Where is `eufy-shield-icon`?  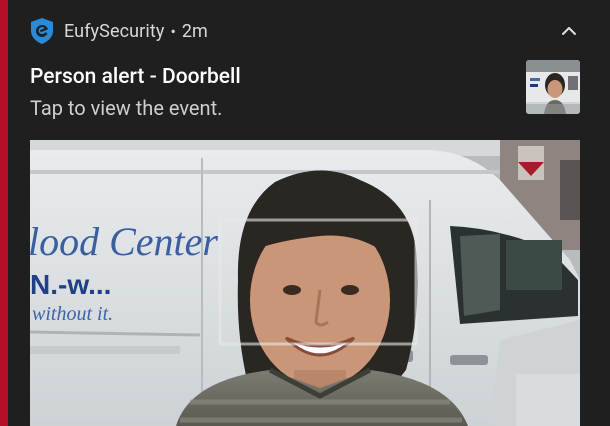 eufy-shield-icon is located at coordinates (42, 31).